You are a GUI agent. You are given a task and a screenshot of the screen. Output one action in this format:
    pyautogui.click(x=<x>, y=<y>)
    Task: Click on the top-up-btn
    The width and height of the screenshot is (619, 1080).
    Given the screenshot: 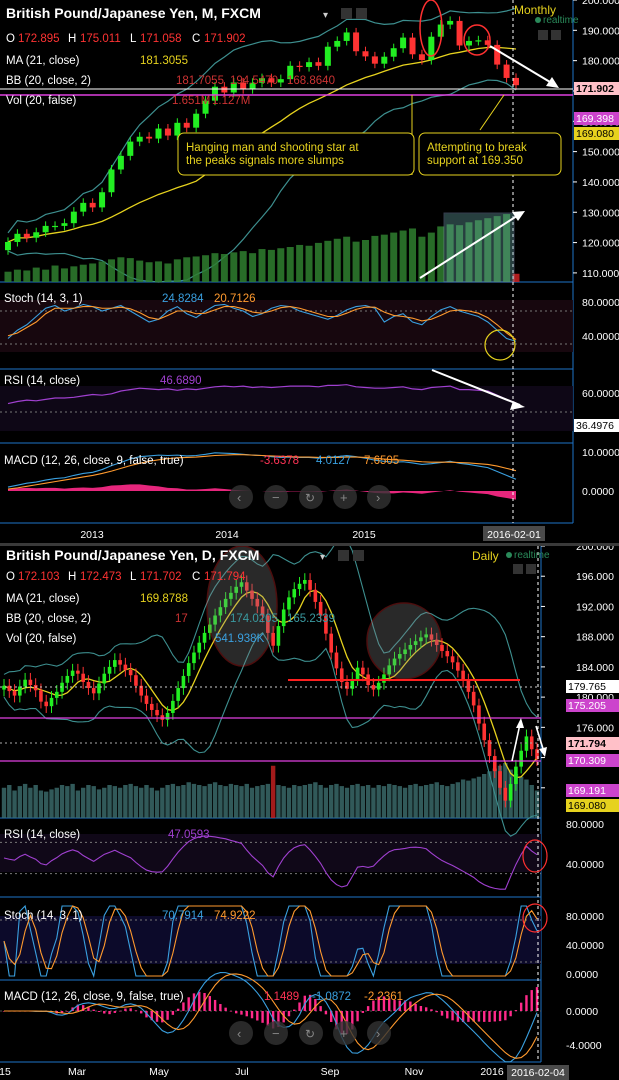 What is the action you would take?
    pyautogui.click(x=543, y=35)
    